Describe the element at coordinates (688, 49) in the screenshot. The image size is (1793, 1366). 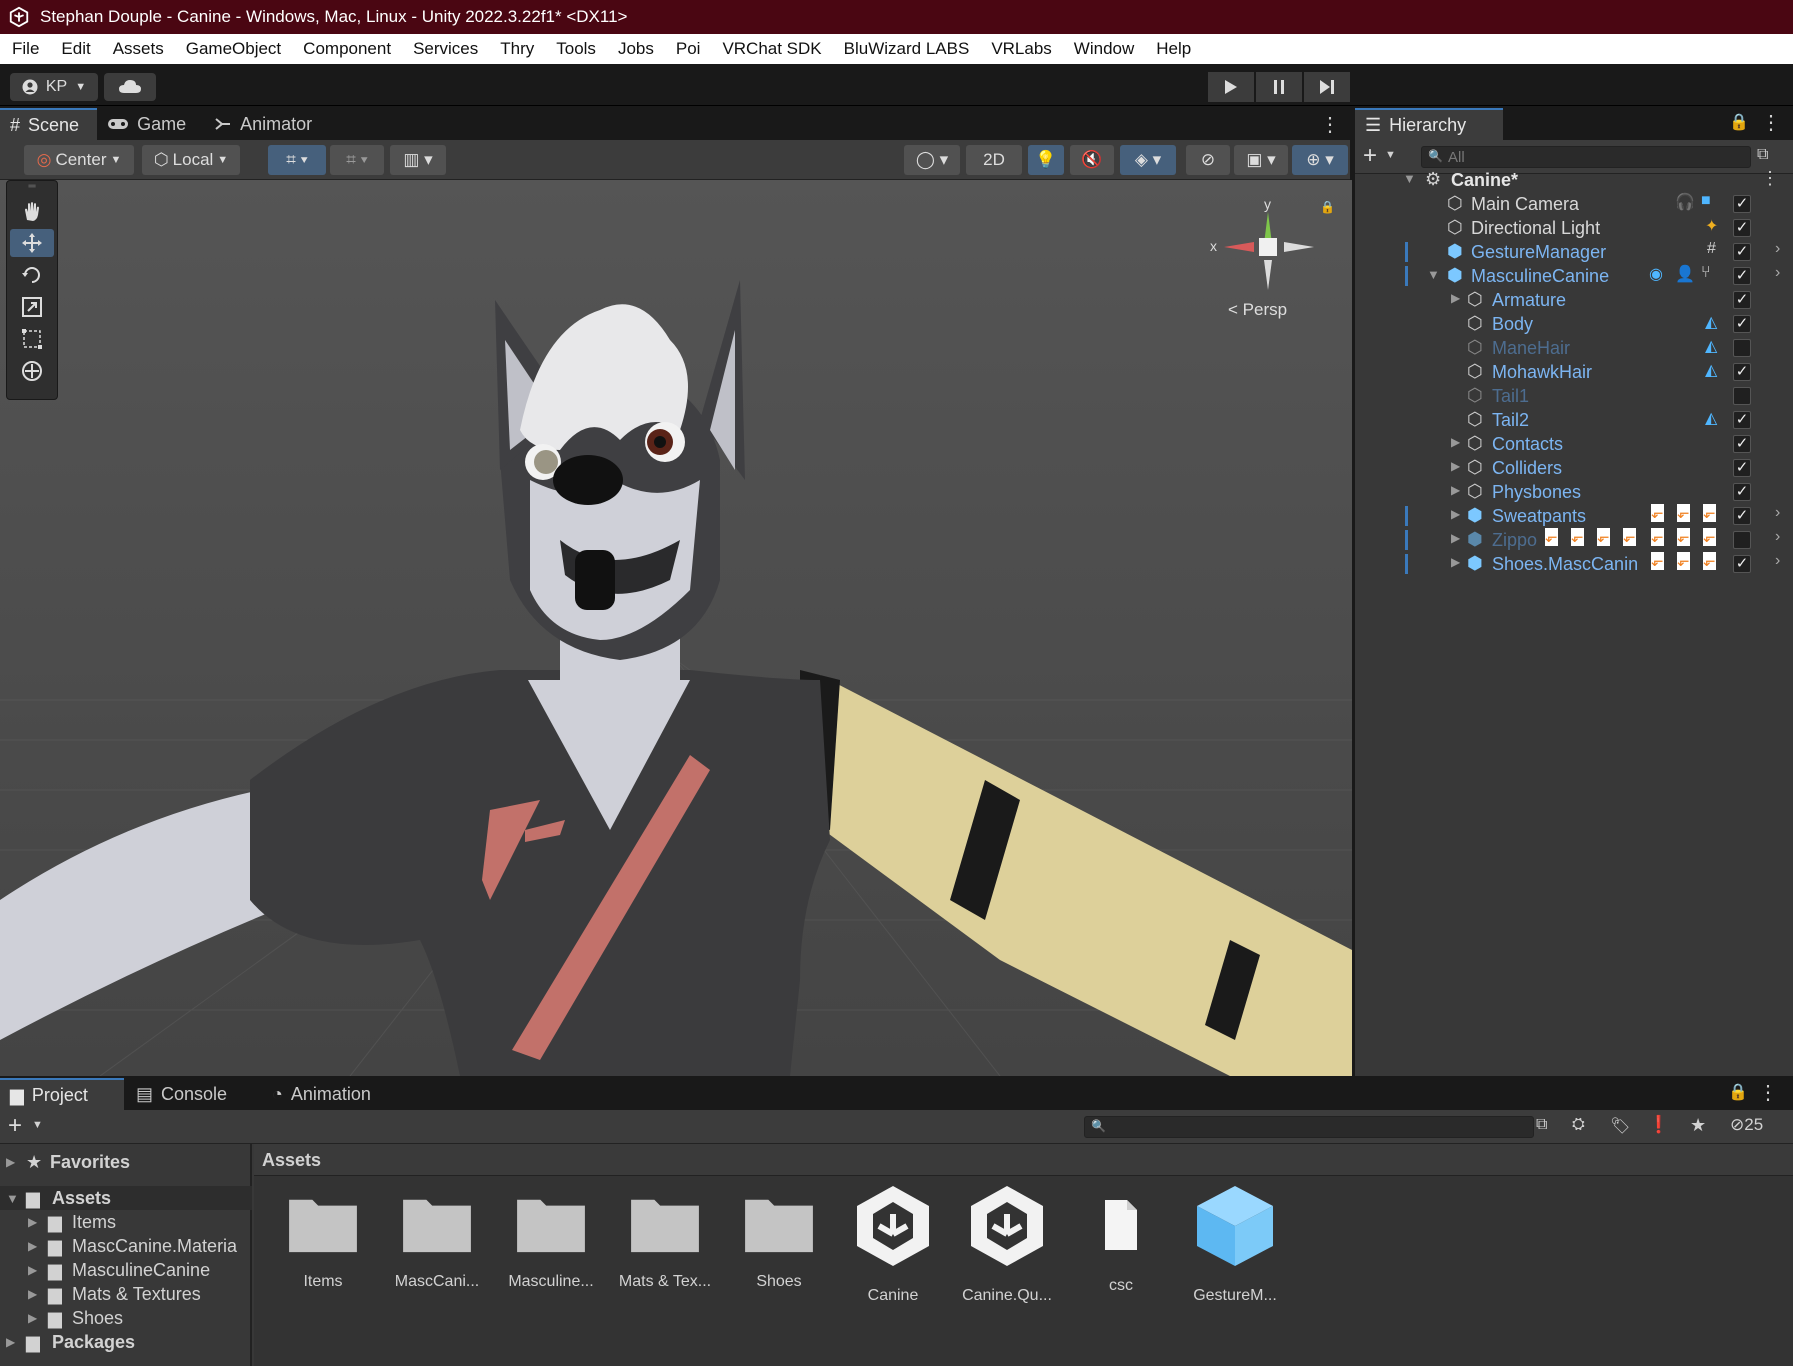
I see `menu-poi: Poi` at that location.